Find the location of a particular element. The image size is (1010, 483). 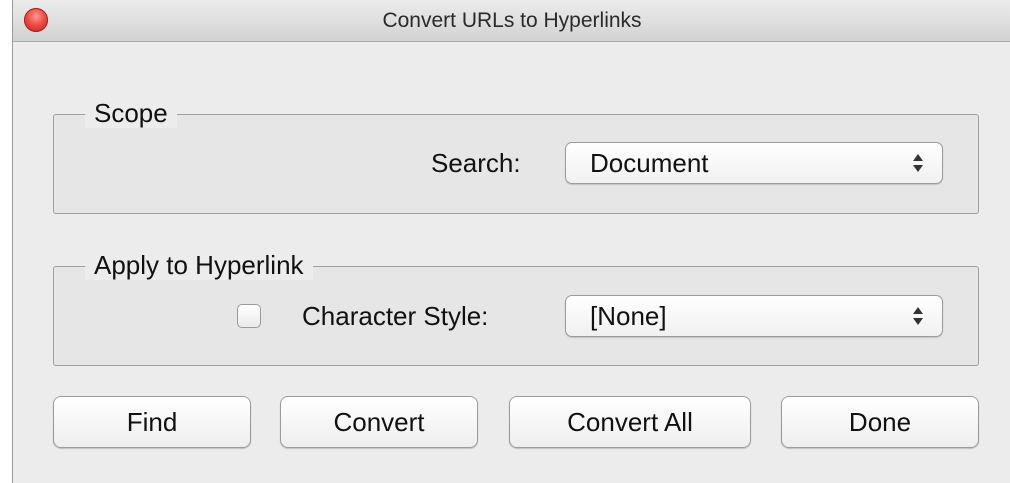

character-style-popup: [None] is located at coordinates (754, 316).